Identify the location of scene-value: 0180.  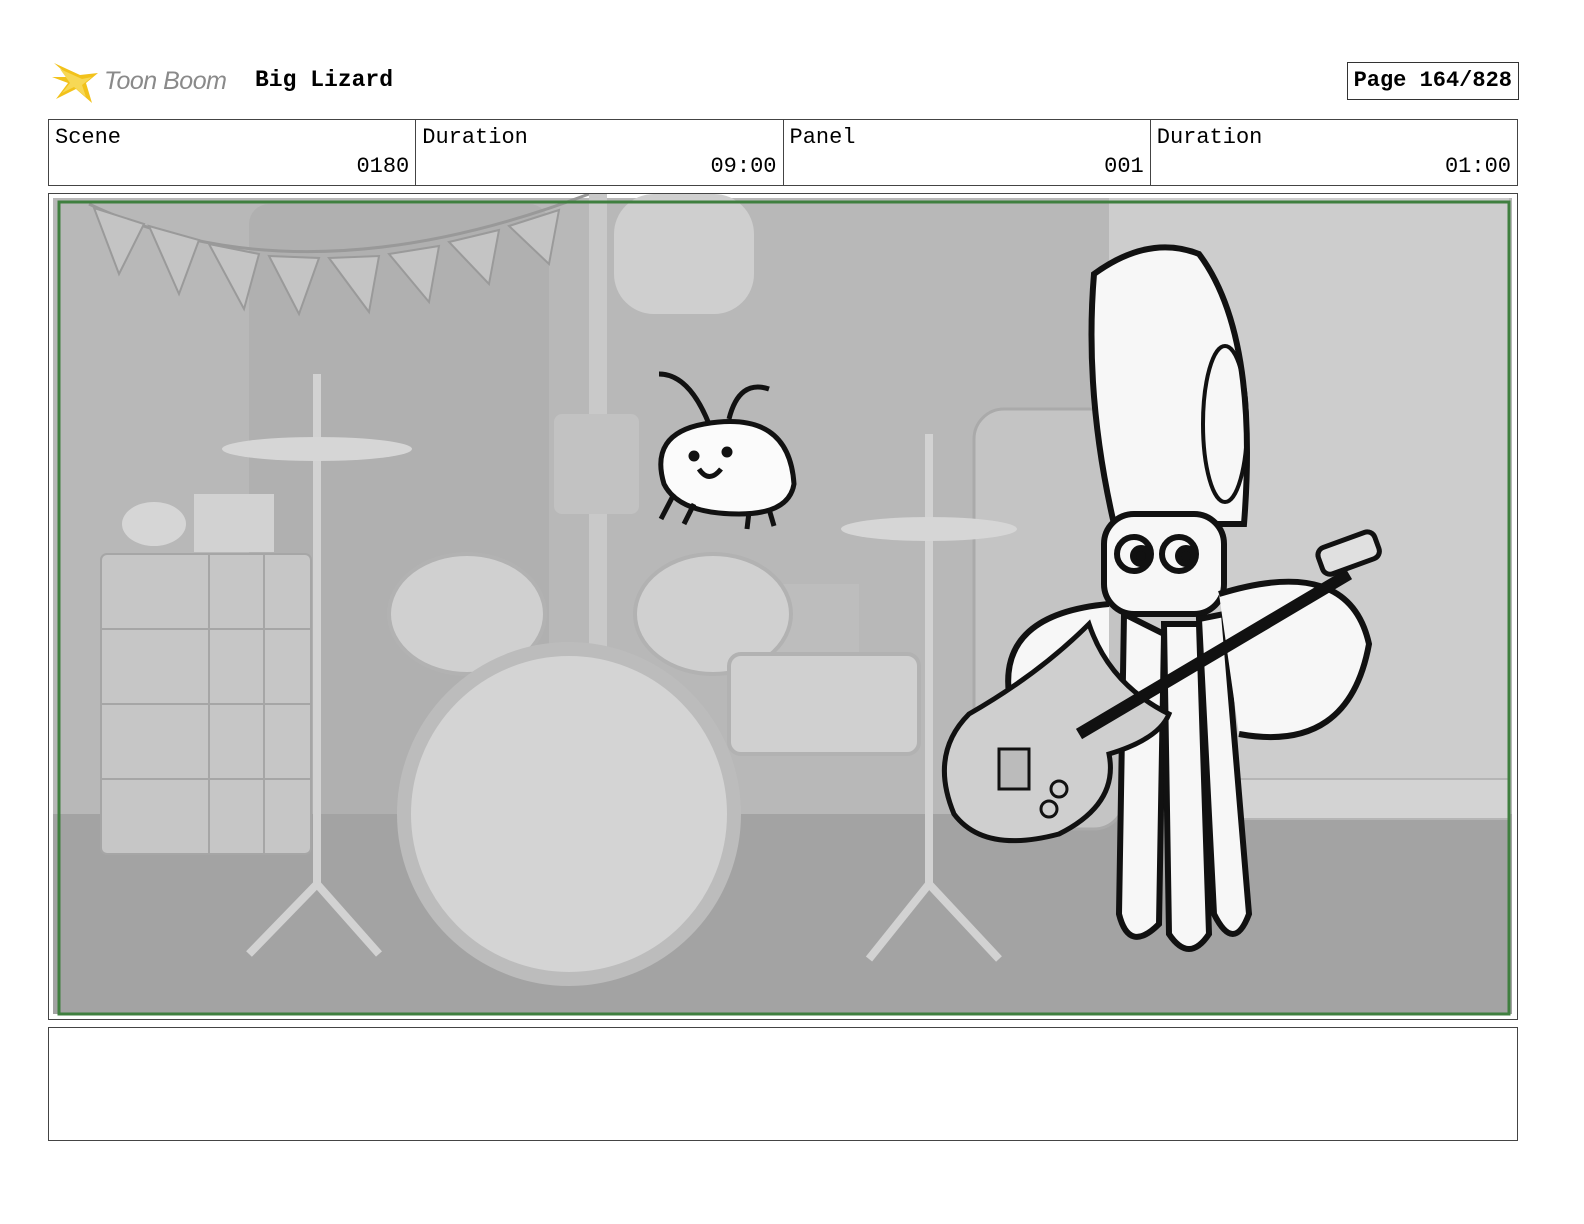
(383, 166).